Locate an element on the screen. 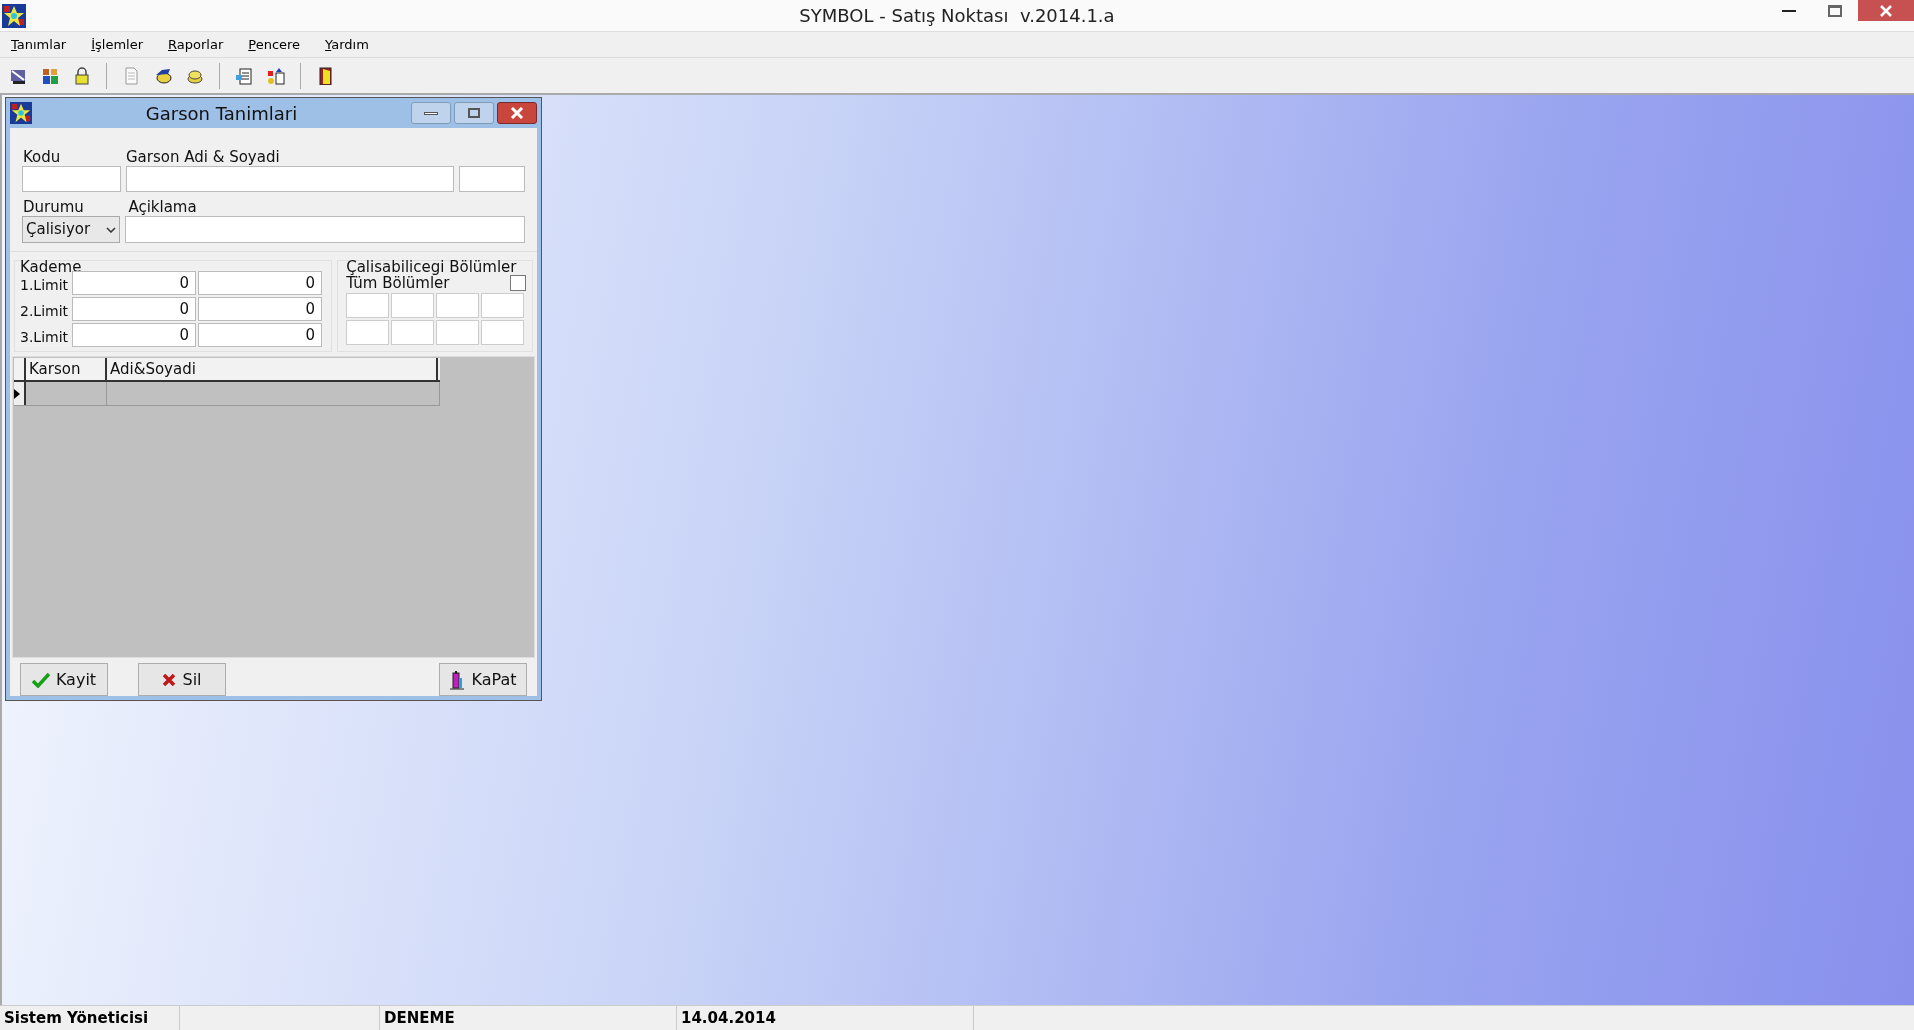 This screenshot has width=1914, height=1030. all-sections-checkbox is located at coordinates (518, 283).